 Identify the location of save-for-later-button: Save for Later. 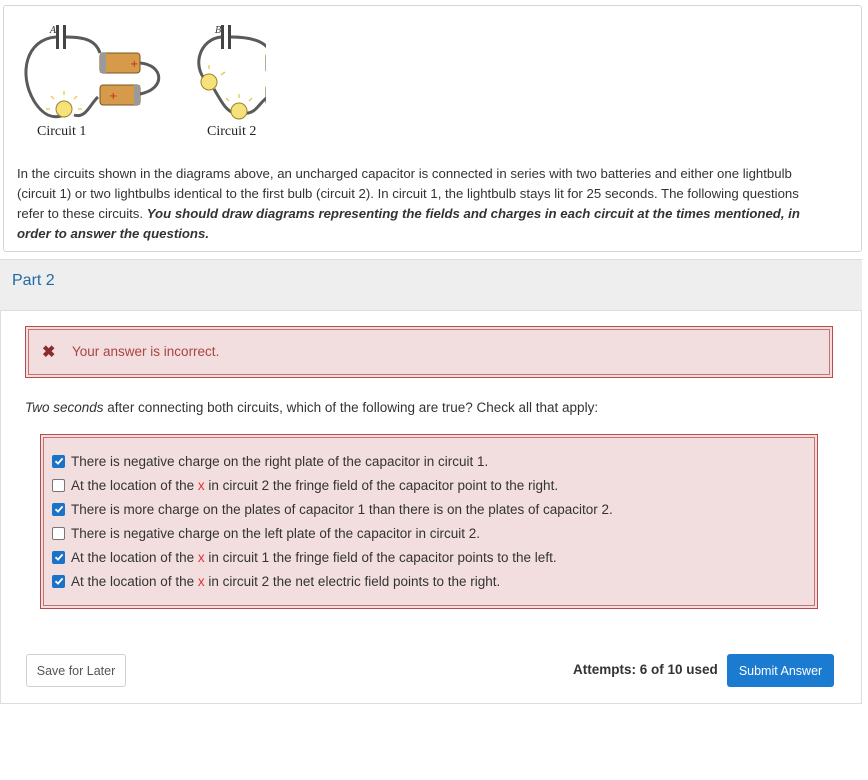
(76, 670).